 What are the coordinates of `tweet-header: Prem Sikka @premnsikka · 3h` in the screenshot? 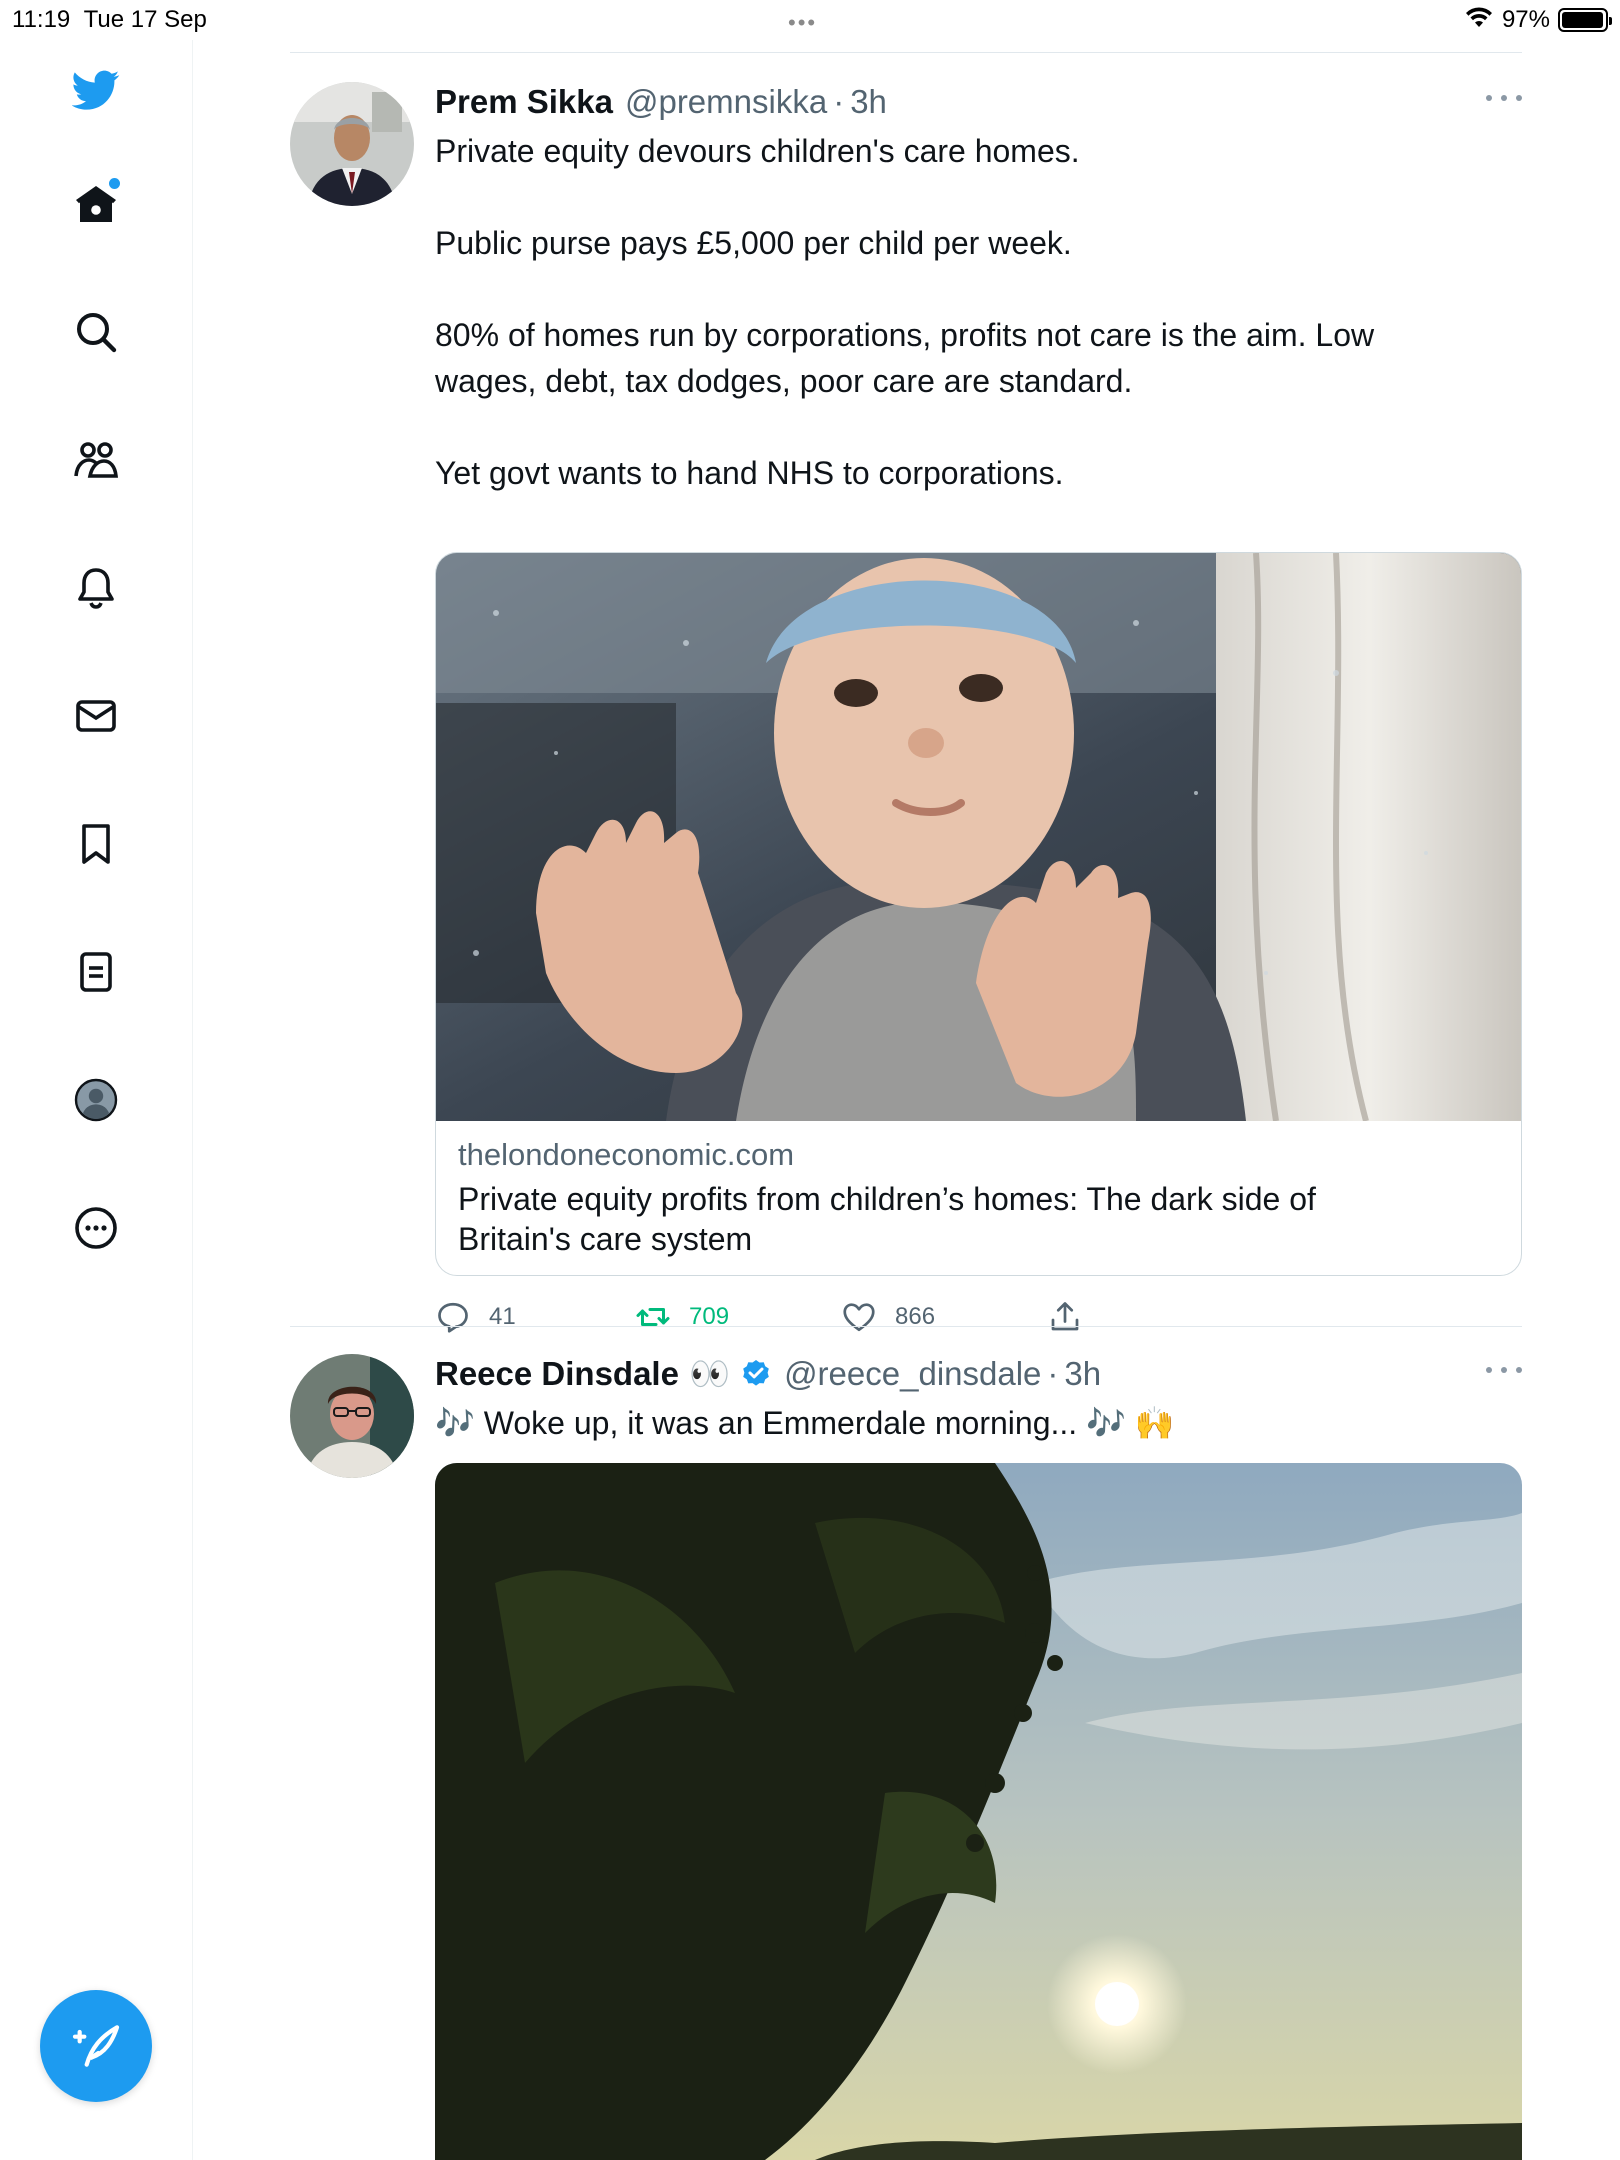 It's located at (978, 102).